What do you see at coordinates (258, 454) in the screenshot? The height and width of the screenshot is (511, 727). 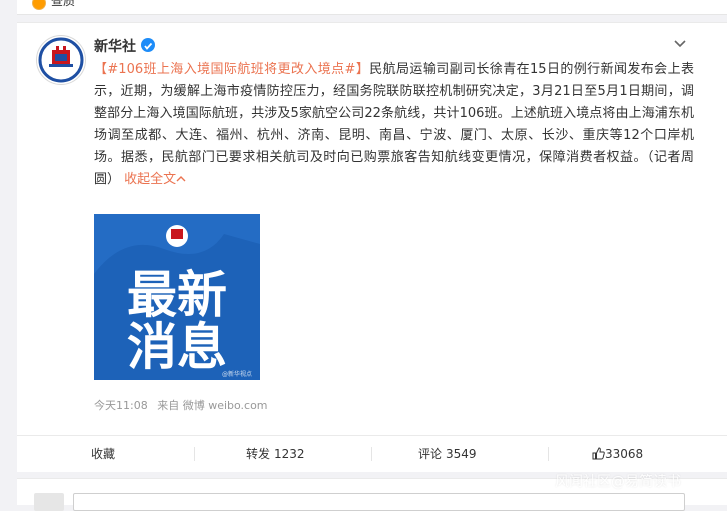 I see `repost-label: 转发` at bounding box center [258, 454].